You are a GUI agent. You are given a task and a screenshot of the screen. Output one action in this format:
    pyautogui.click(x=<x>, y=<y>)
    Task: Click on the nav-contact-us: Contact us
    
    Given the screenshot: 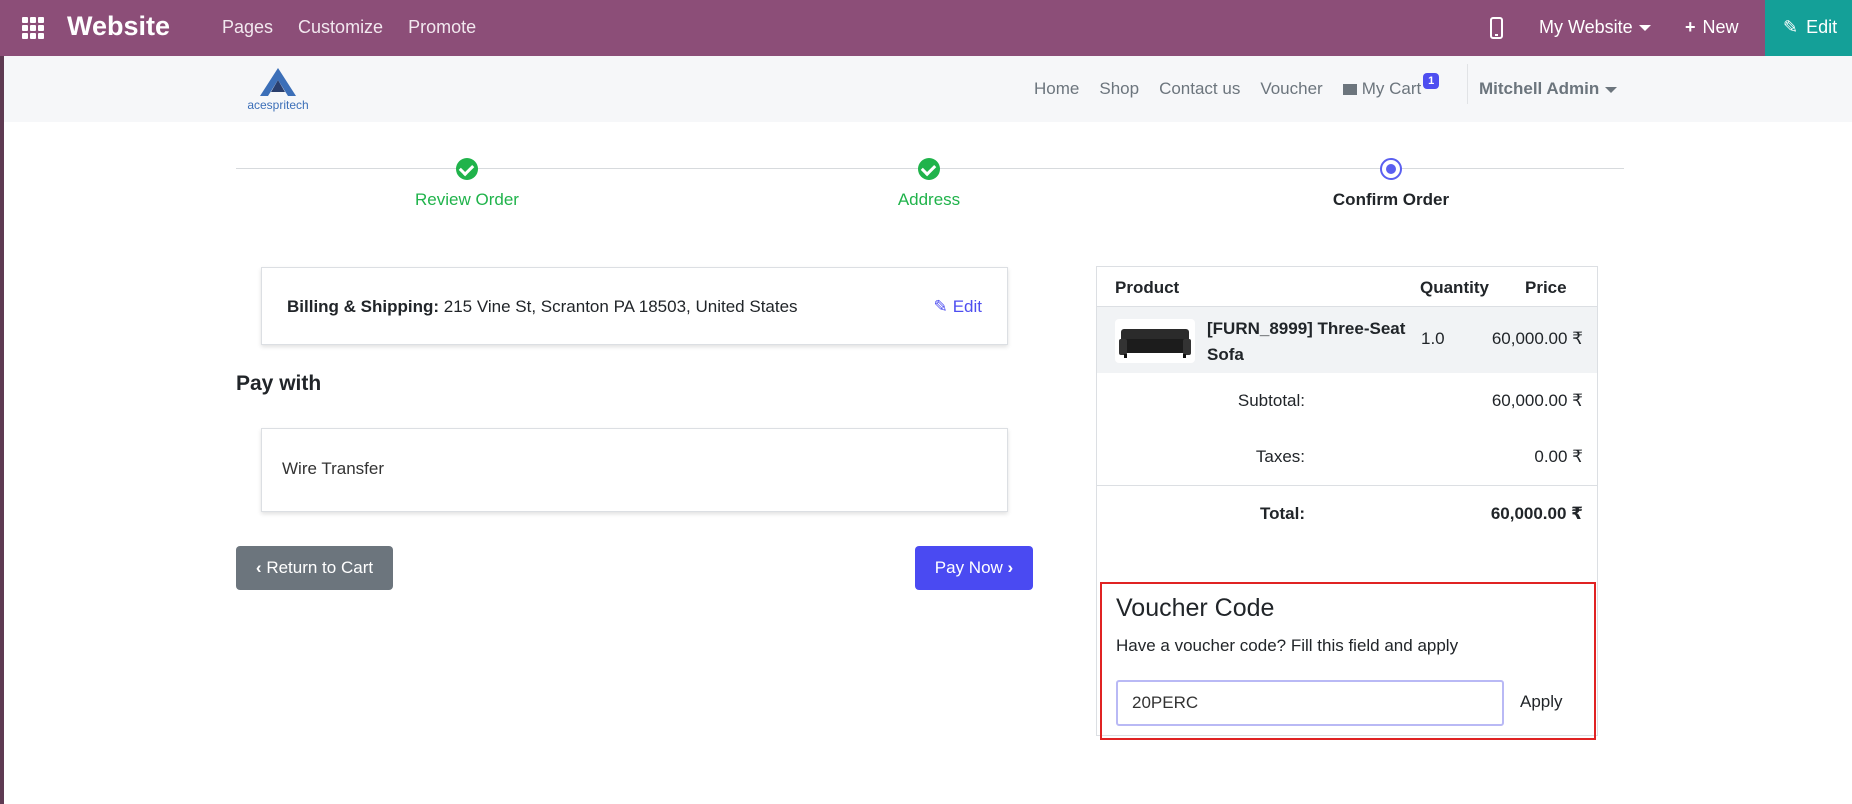 What is the action you would take?
    pyautogui.click(x=1199, y=89)
    